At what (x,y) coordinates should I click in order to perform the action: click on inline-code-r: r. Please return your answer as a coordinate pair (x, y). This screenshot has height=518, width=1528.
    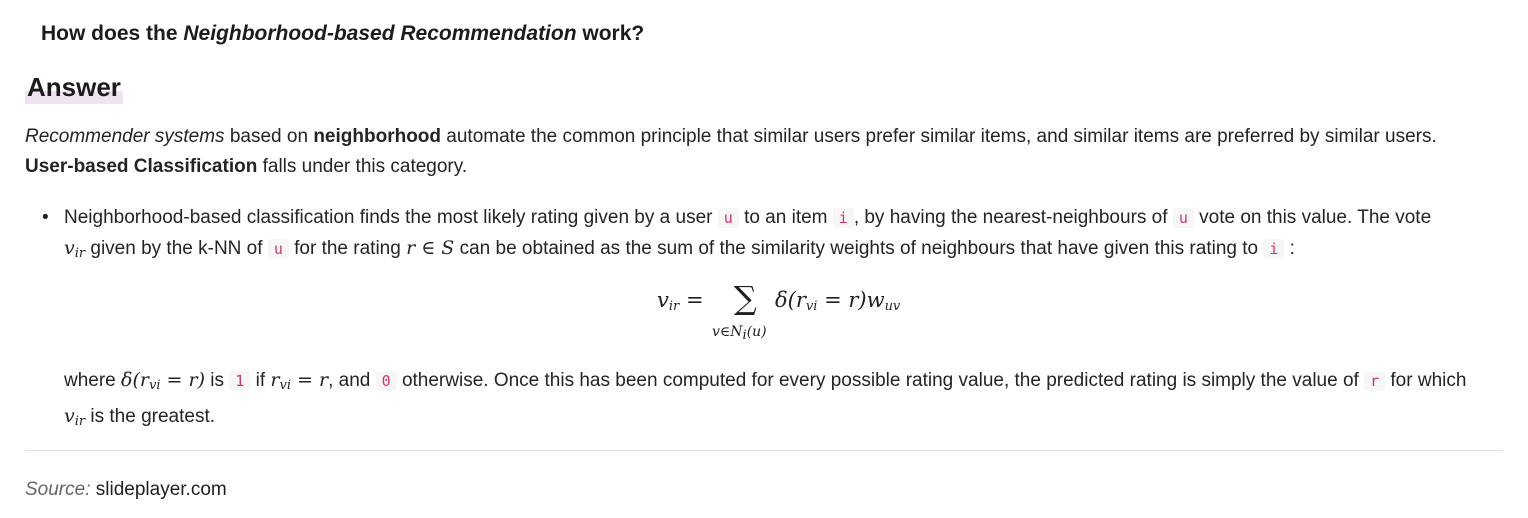
    Looking at the image, I should click on (1375, 381).